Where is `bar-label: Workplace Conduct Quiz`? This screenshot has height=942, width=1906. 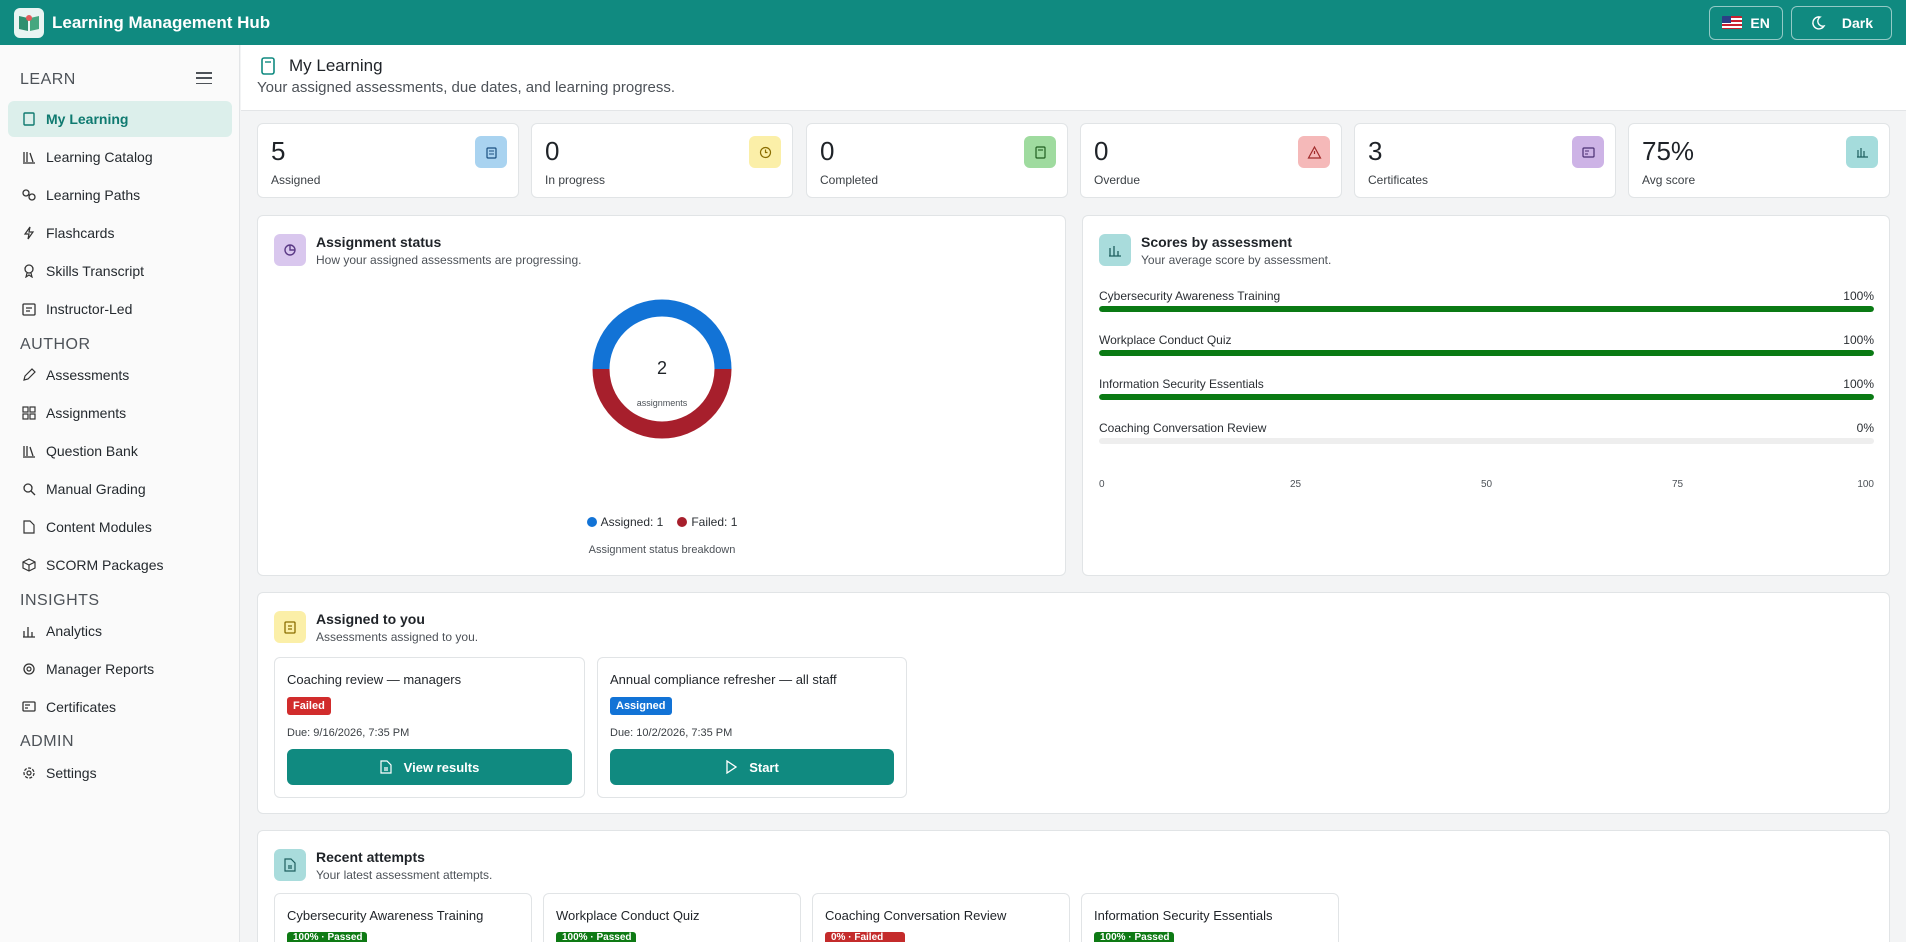
bar-label: Workplace Conduct Quiz is located at coordinates (1165, 340).